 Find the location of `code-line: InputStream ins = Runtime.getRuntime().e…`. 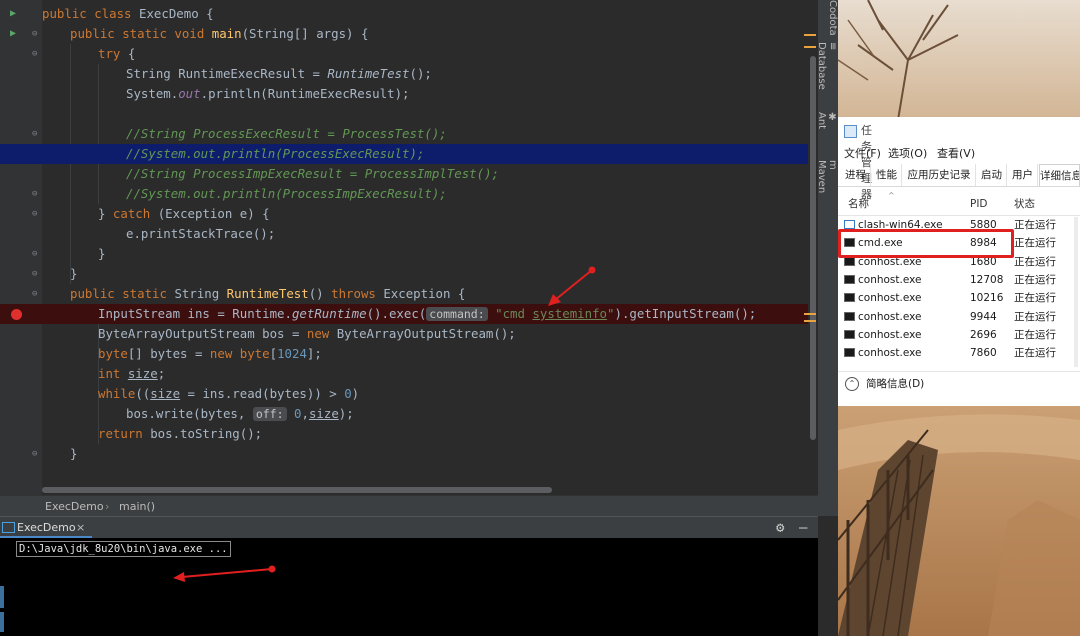

code-line: InputStream ins = Runtime.getRuntime().e… is located at coordinates (404, 314).